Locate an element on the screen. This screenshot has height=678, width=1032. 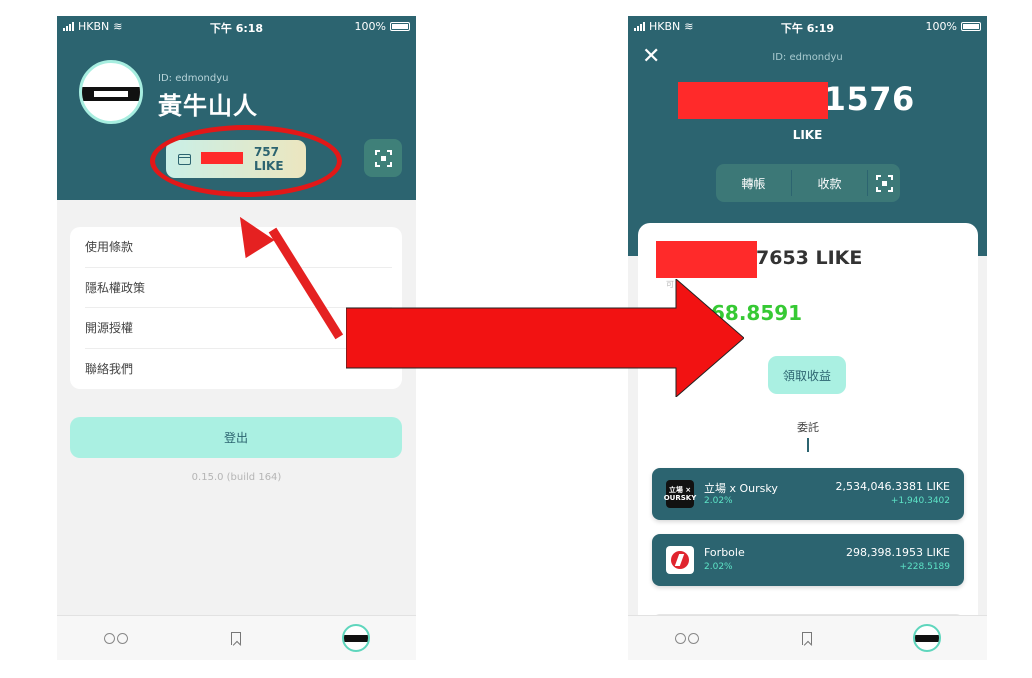
status-bar: HKBN ≋ 下午 6:18 100% is located at coordinates (236, 27).